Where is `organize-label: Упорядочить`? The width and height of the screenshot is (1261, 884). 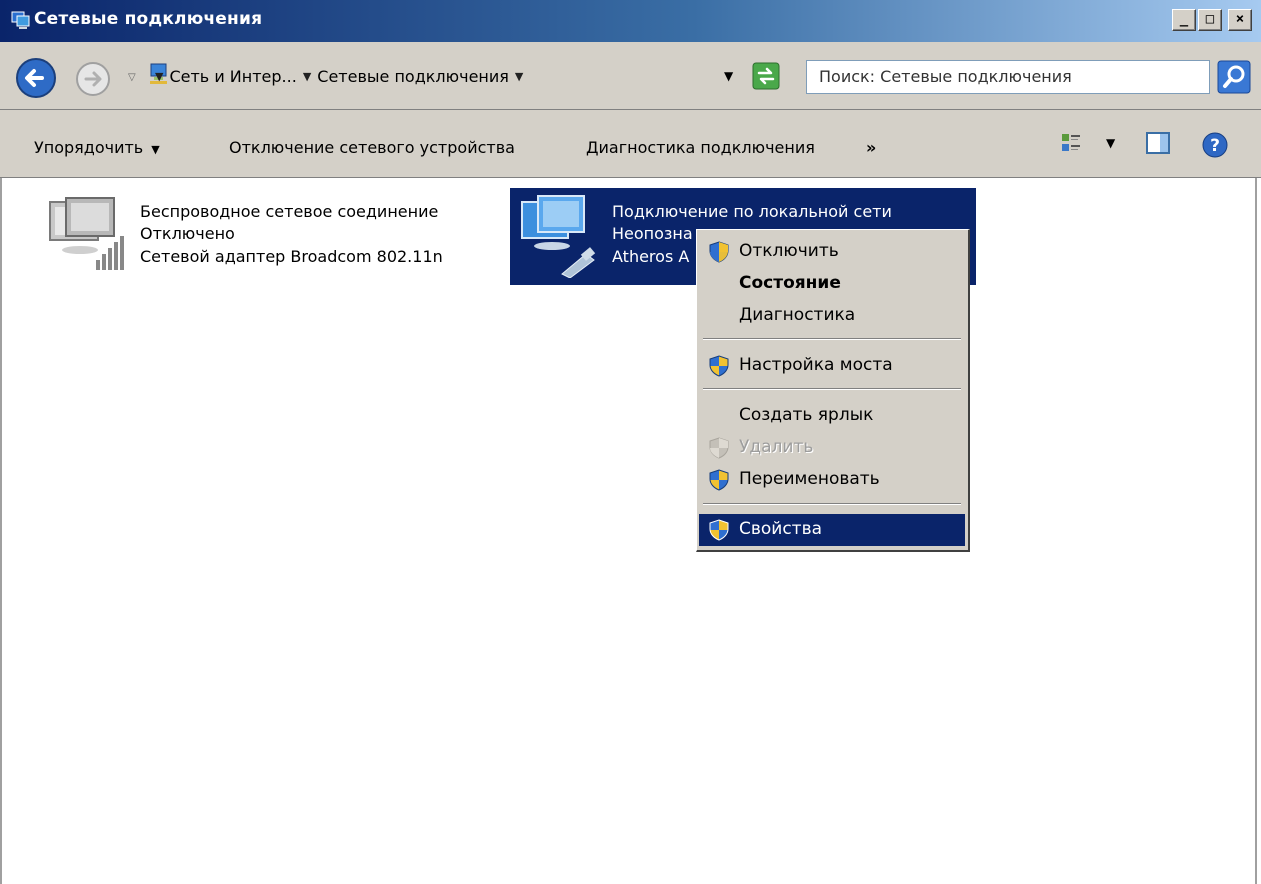 organize-label: Упорядочить is located at coordinates (89, 147).